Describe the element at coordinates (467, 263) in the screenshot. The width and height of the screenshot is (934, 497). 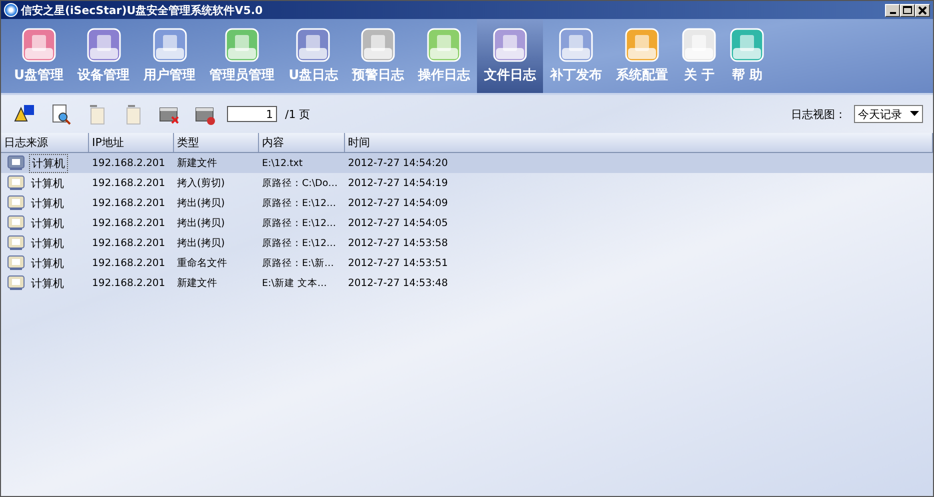
I see `table-row: 计算机 192.168.2.201 重命名文件 原路径：E:\新… 2012-7-27 14:53:51` at that location.